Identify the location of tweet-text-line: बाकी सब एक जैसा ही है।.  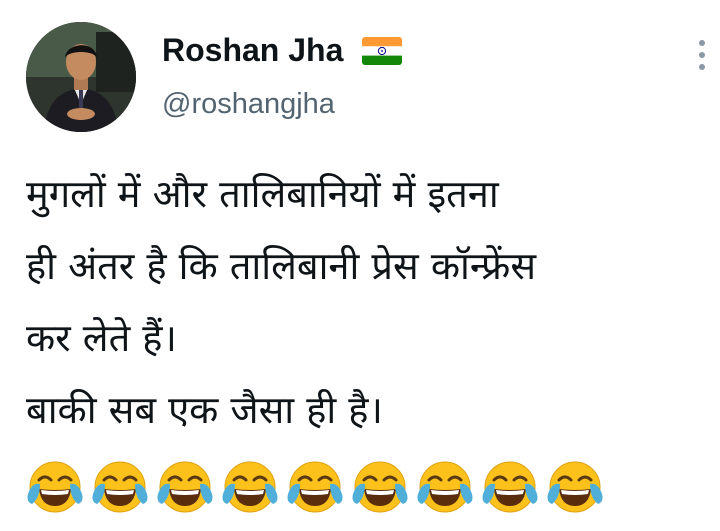
(204, 410).